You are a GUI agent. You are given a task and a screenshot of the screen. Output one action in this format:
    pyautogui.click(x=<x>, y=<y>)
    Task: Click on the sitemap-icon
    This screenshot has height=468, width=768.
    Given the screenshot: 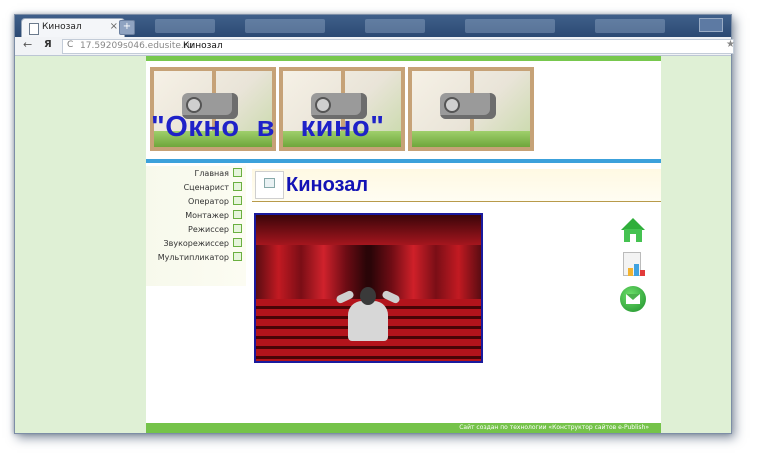 What is the action you would take?
    pyautogui.click(x=633, y=265)
    